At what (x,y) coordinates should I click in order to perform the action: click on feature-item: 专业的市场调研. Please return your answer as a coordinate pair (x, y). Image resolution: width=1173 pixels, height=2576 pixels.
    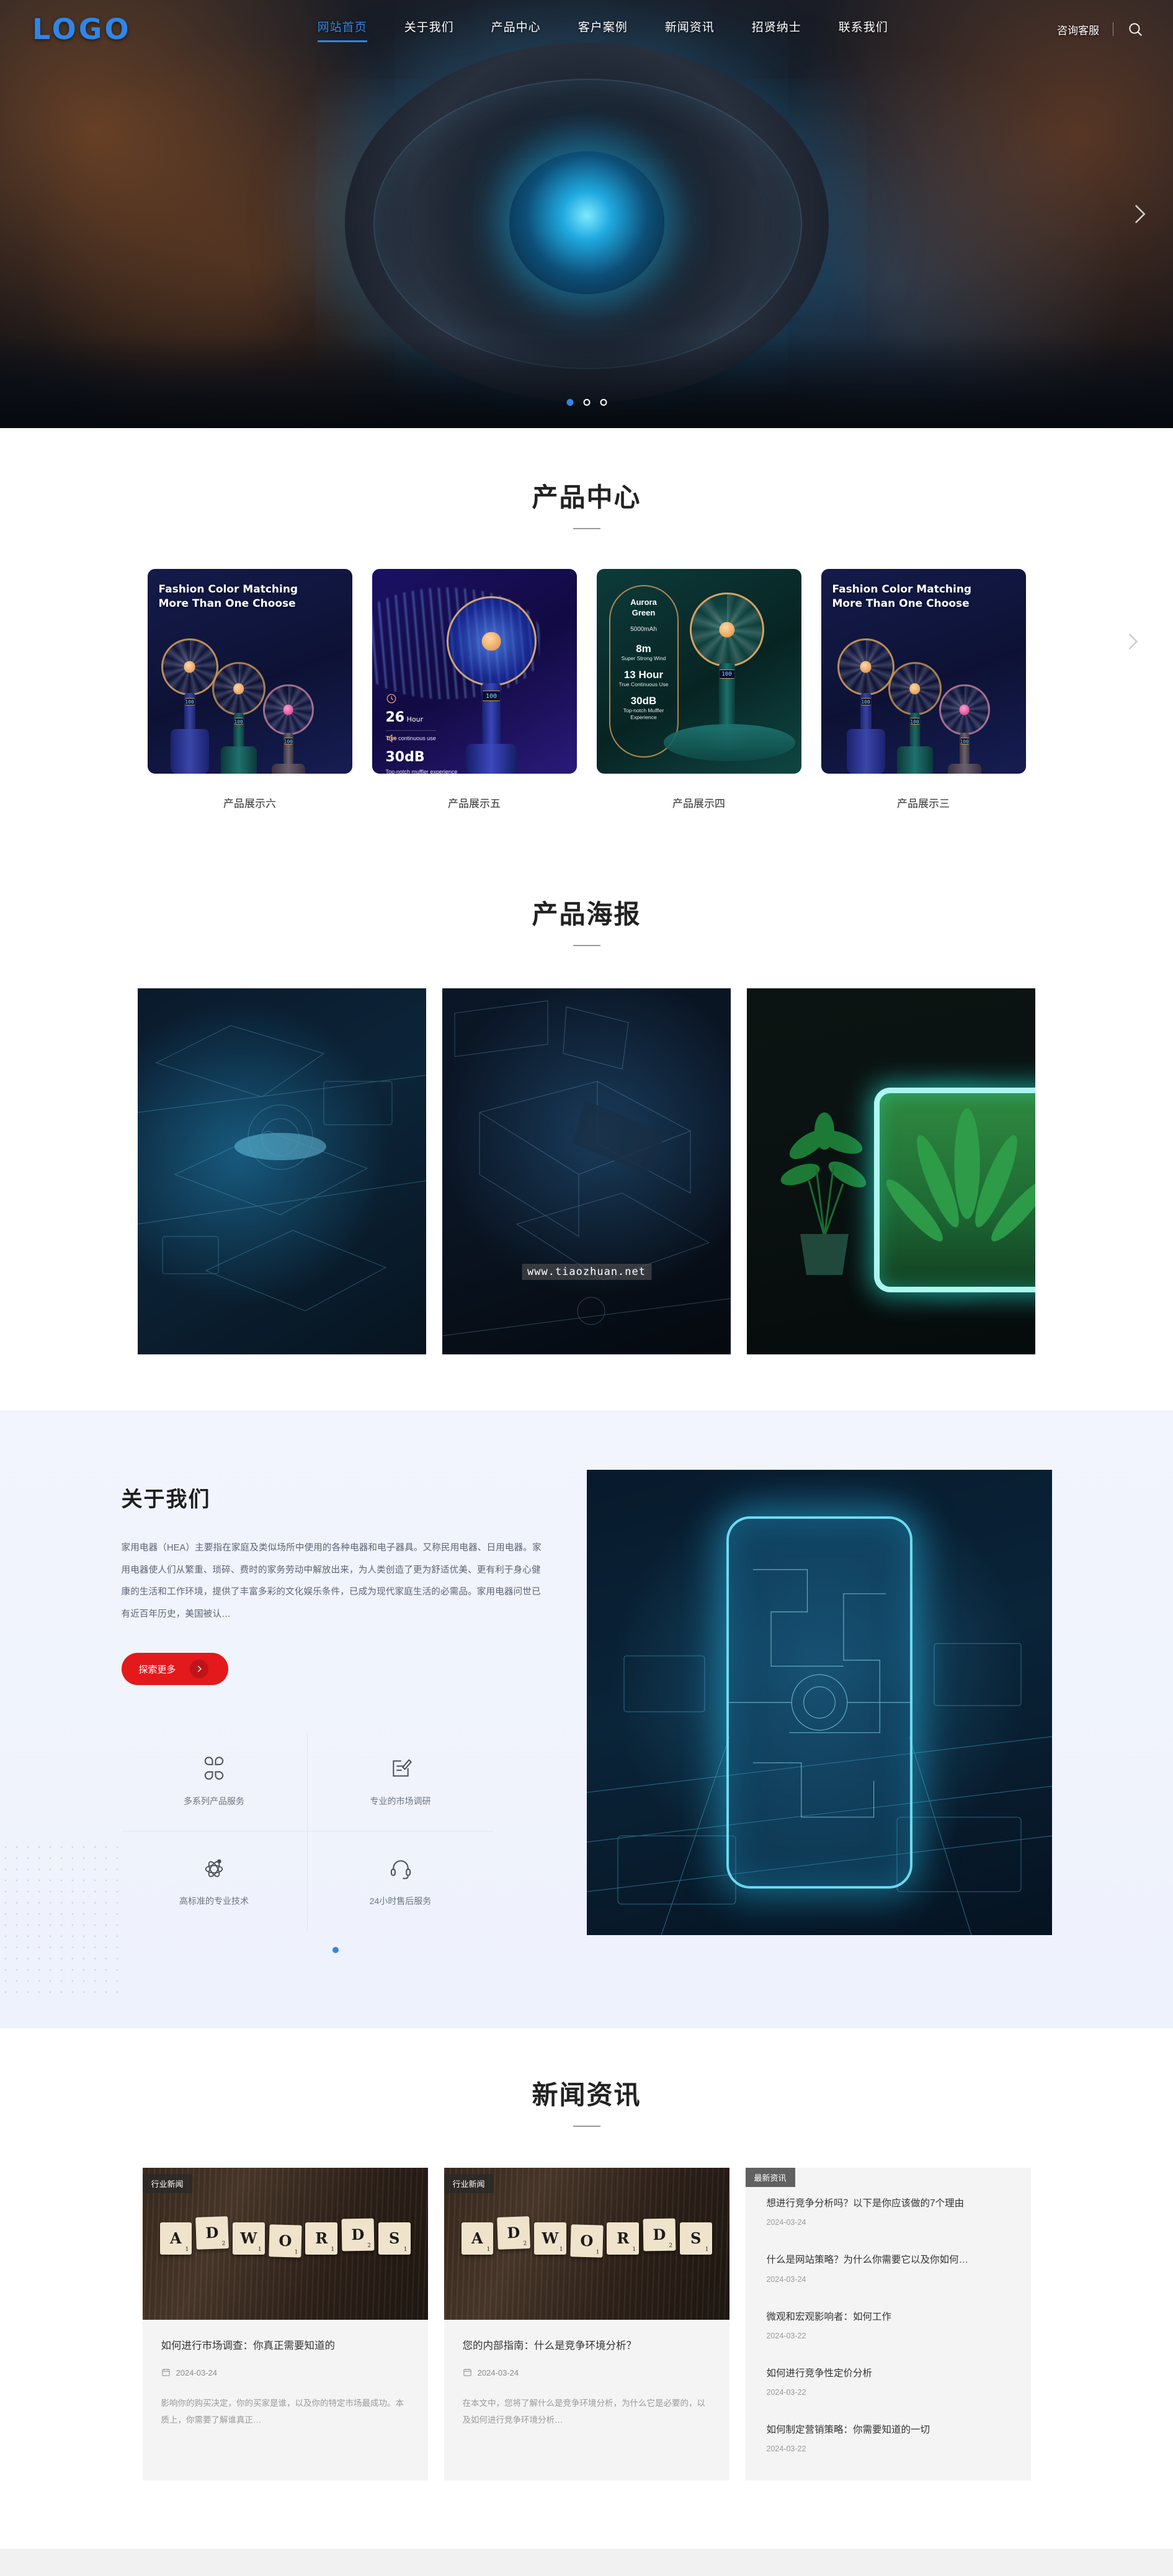
    Looking at the image, I should click on (401, 1782).